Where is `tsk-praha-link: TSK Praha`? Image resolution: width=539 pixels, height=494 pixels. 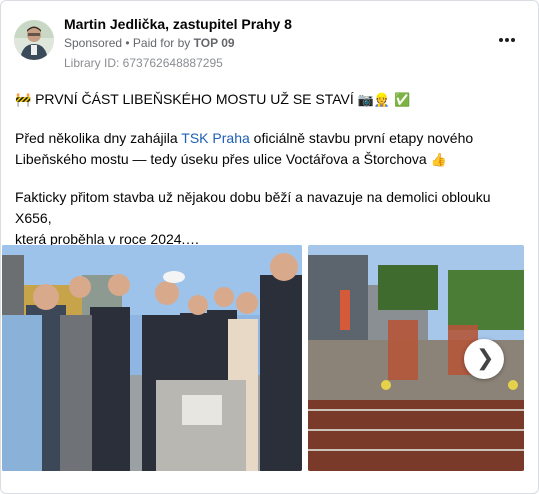 tsk-praha-link: TSK Praha is located at coordinates (215, 138).